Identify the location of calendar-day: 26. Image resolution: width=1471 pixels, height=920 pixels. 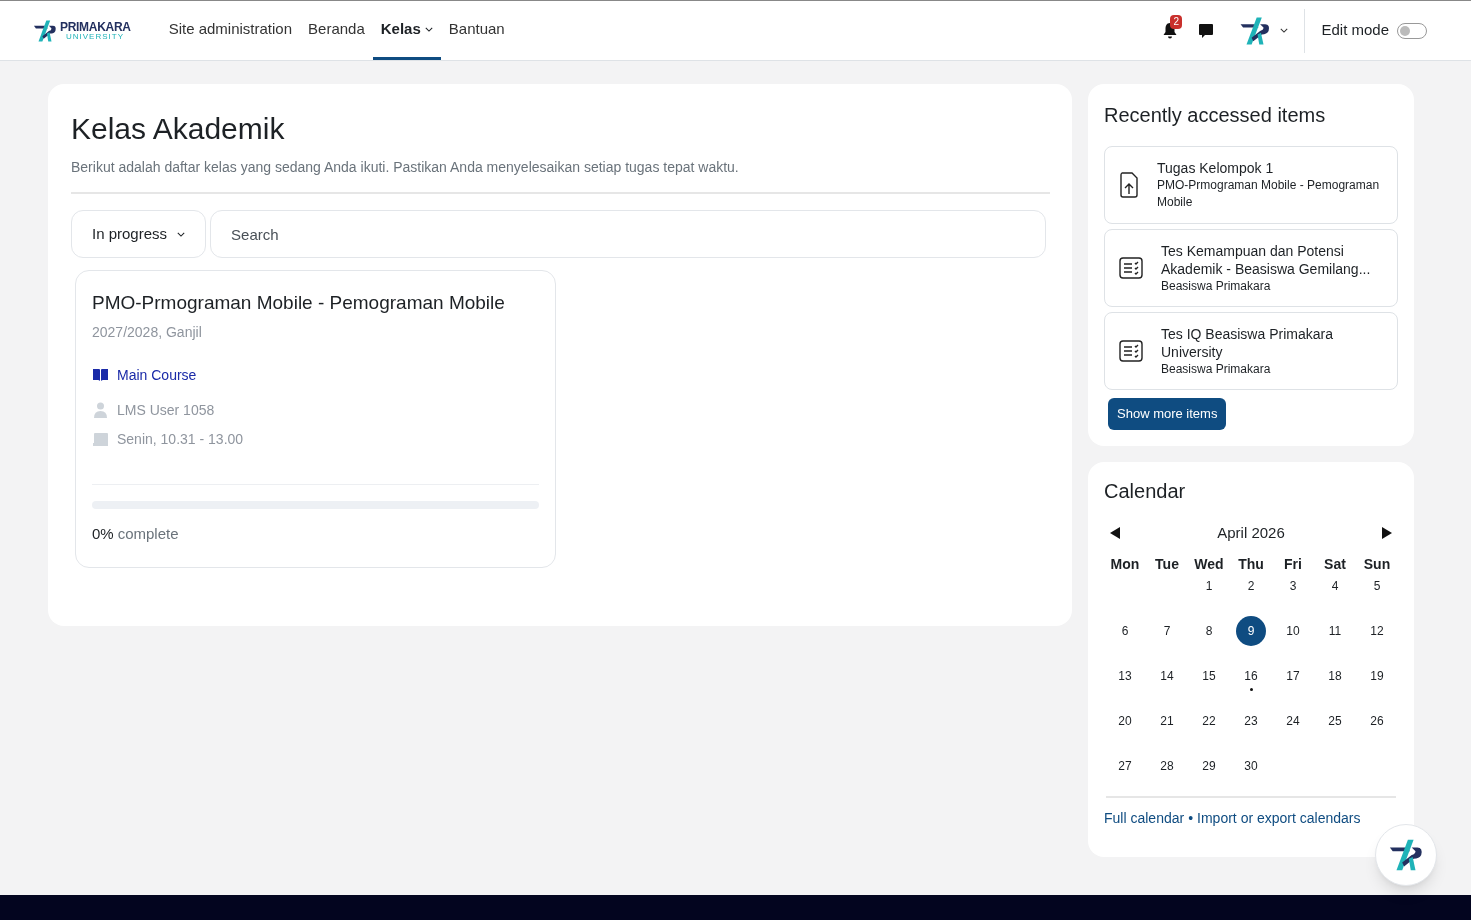
(1377, 721).